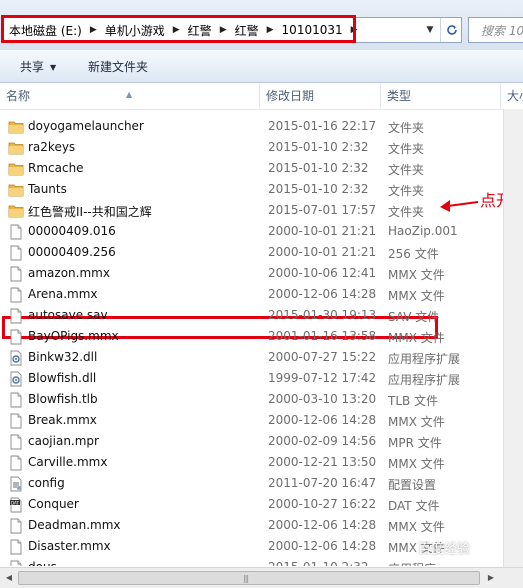  Describe the element at coordinates (251, 315) in the screenshot. I see `file-row: autosave.sav 2015-01-30 19:13 SAV 文件` at that location.